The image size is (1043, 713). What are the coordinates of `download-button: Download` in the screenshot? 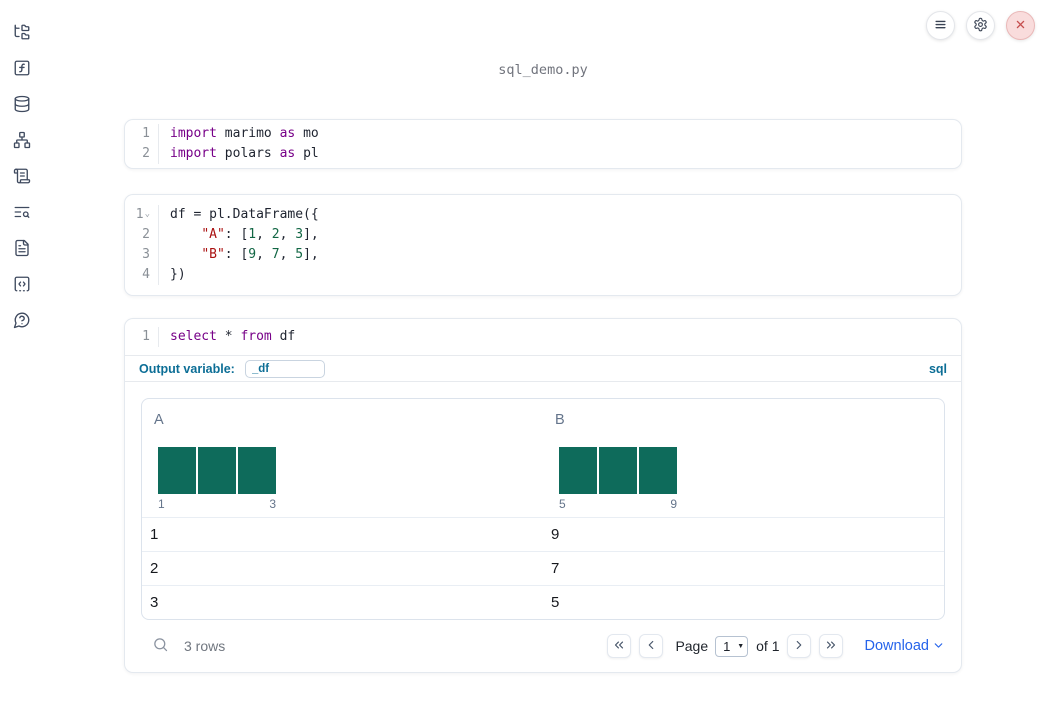 It's located at (905, 646).